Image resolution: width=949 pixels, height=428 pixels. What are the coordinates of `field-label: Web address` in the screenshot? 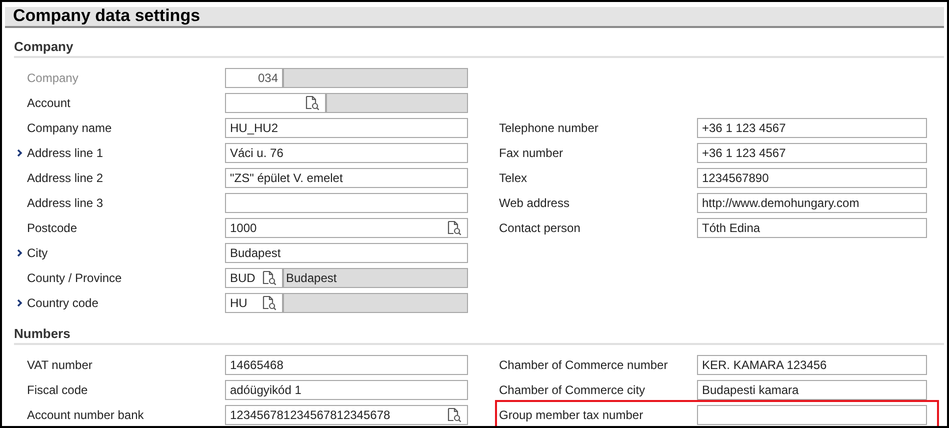 It's located at (534, 203).